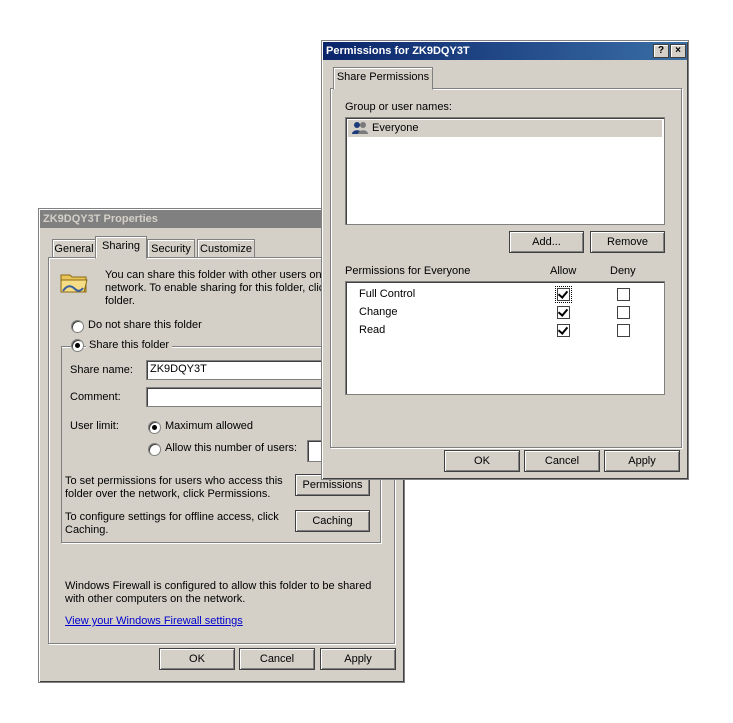  I want to click on properties-ok-button: OK, so click(197, 659).